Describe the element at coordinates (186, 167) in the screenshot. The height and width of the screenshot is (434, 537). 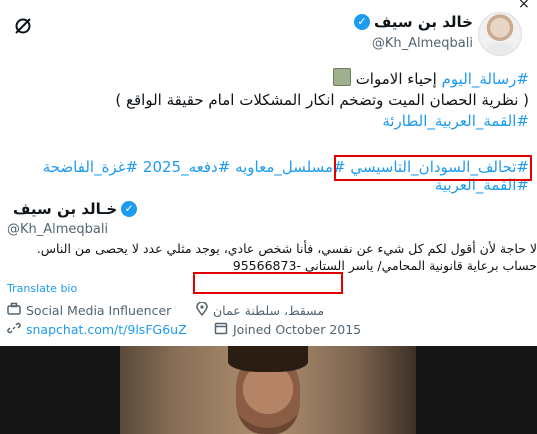
I see `hashtag-link: #دفعه_2025` at that location.